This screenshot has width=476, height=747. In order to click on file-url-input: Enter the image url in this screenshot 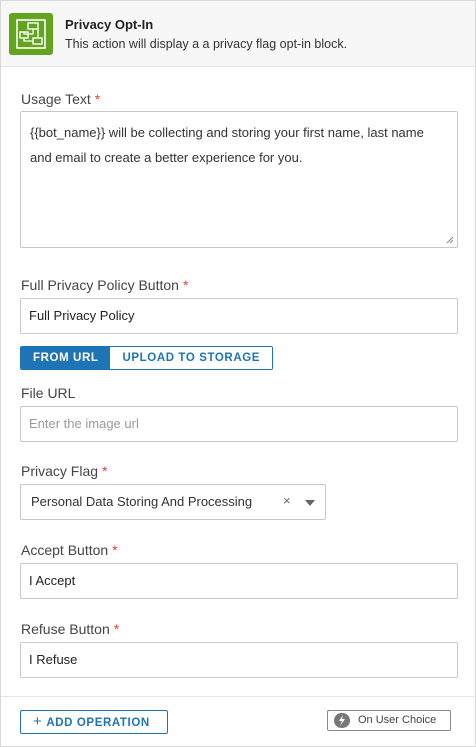, I will do `click(239, 424)`.